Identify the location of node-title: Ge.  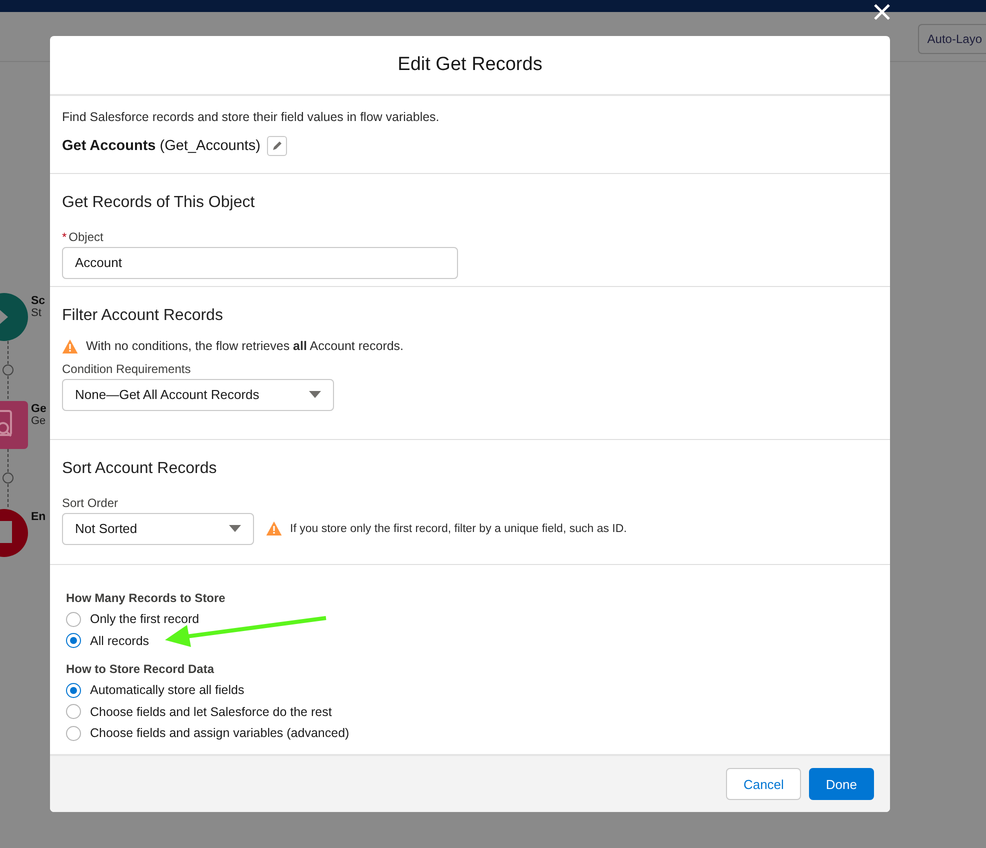
(38, 409).